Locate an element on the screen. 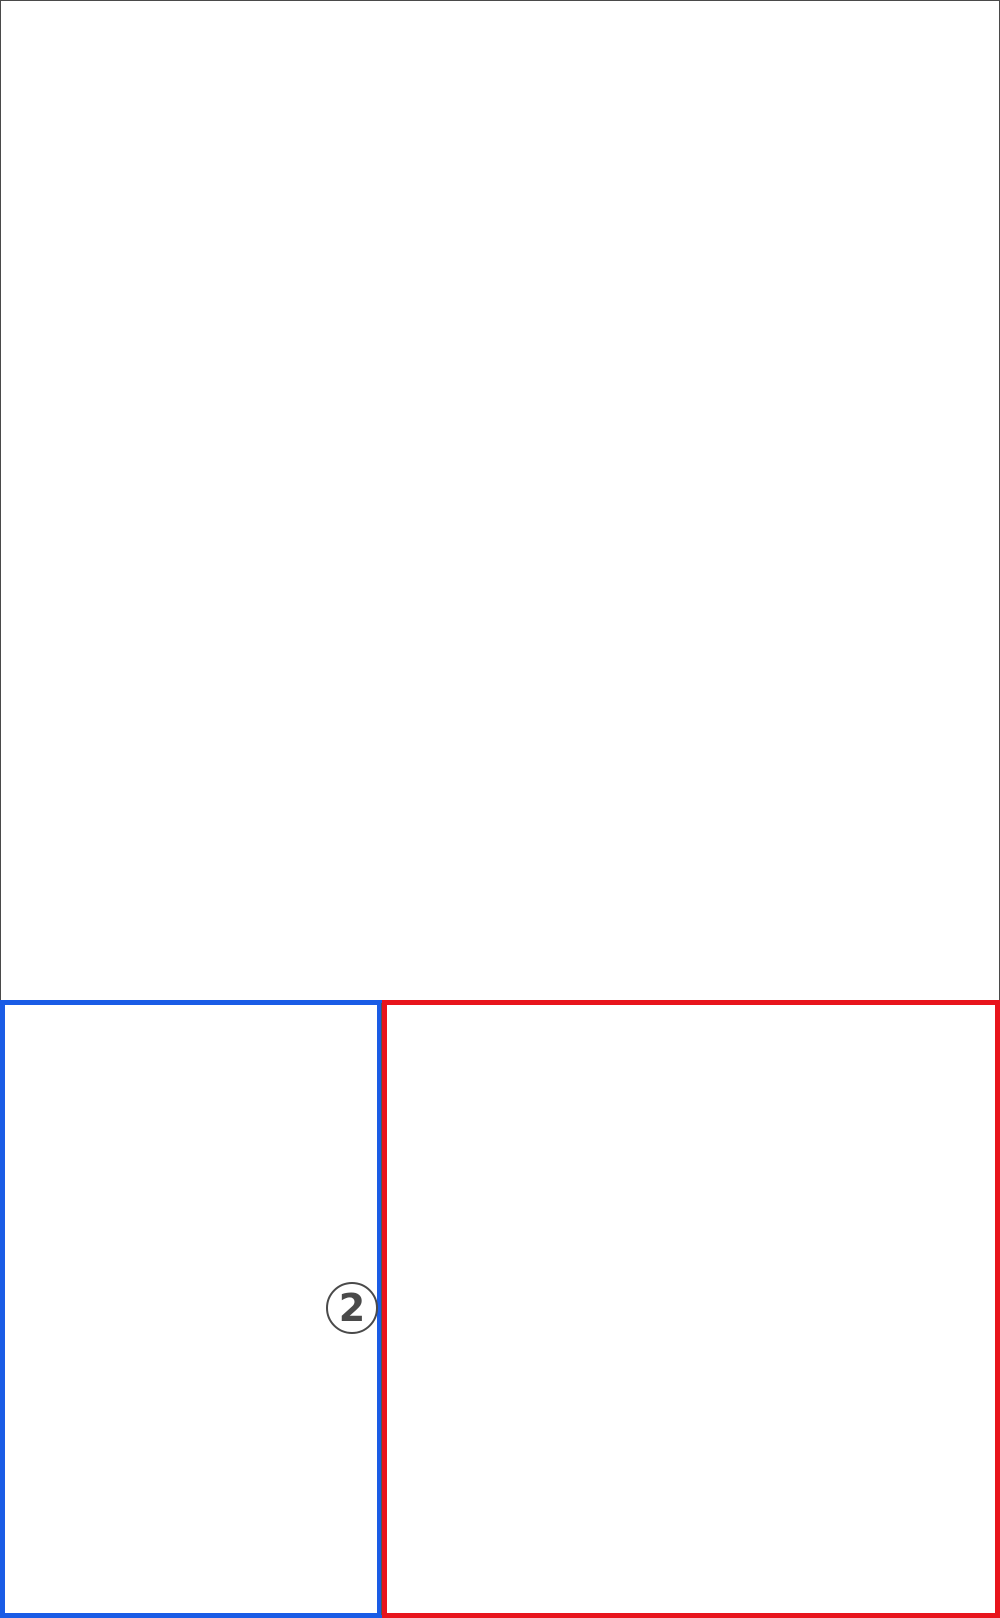 The image size is (1000, 1618). marker-label: 2 is located at coordinates (352, 1308).